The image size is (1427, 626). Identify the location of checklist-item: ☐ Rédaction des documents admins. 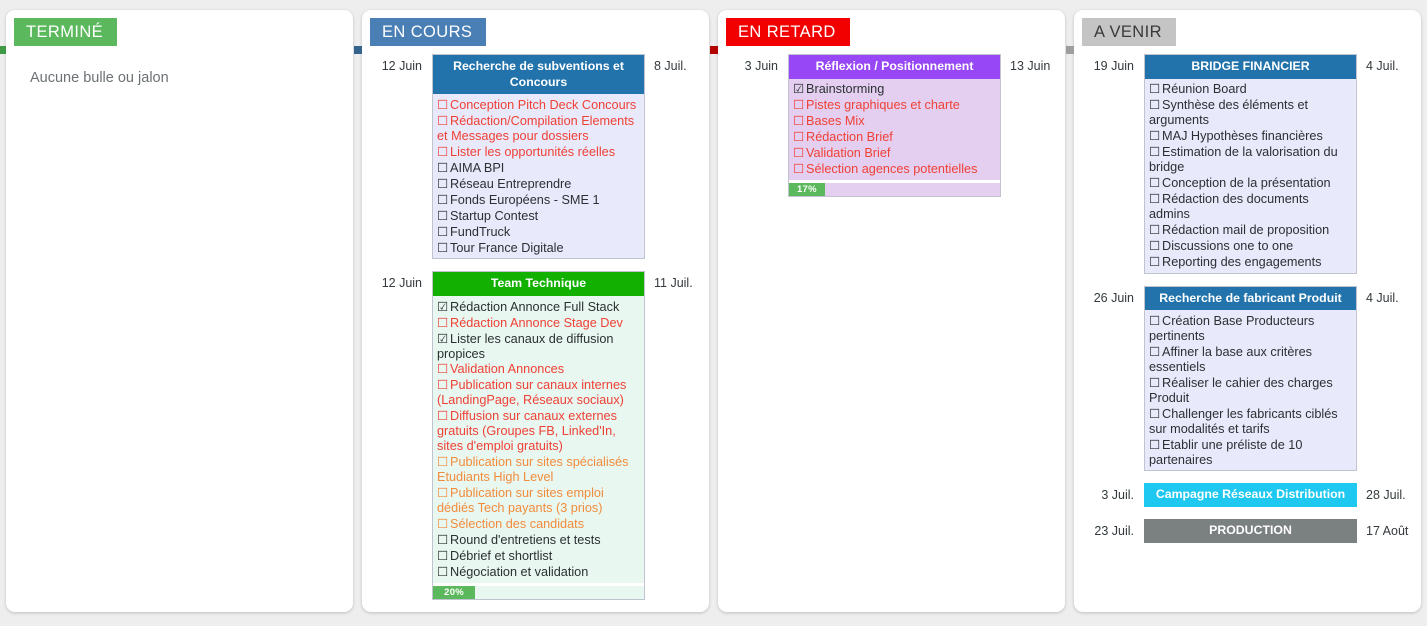
(1250, 207).